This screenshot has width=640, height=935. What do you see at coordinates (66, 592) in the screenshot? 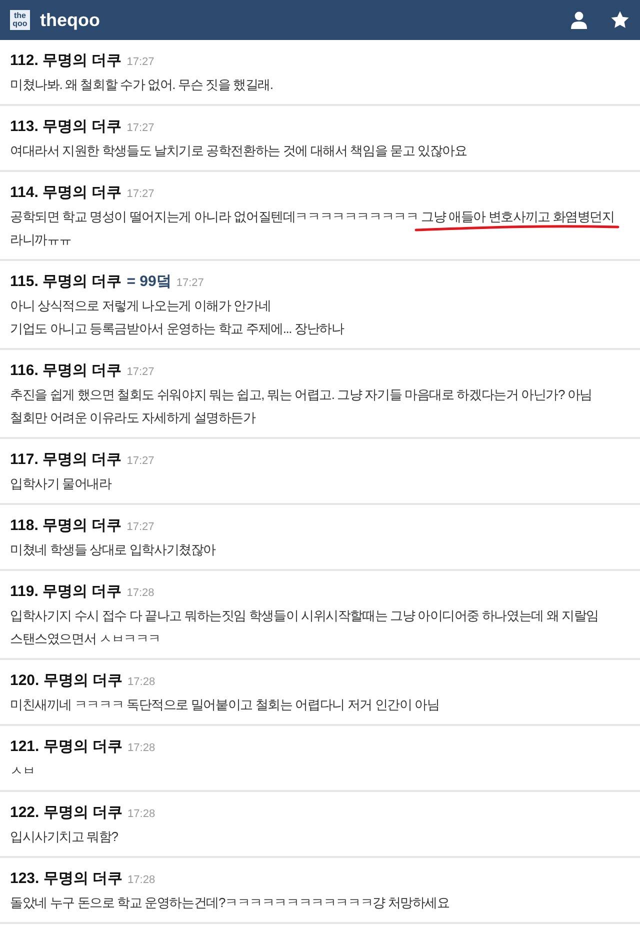
I see `comment-author: 119. 무명의 더쿠` at bounding box center [66, 592].